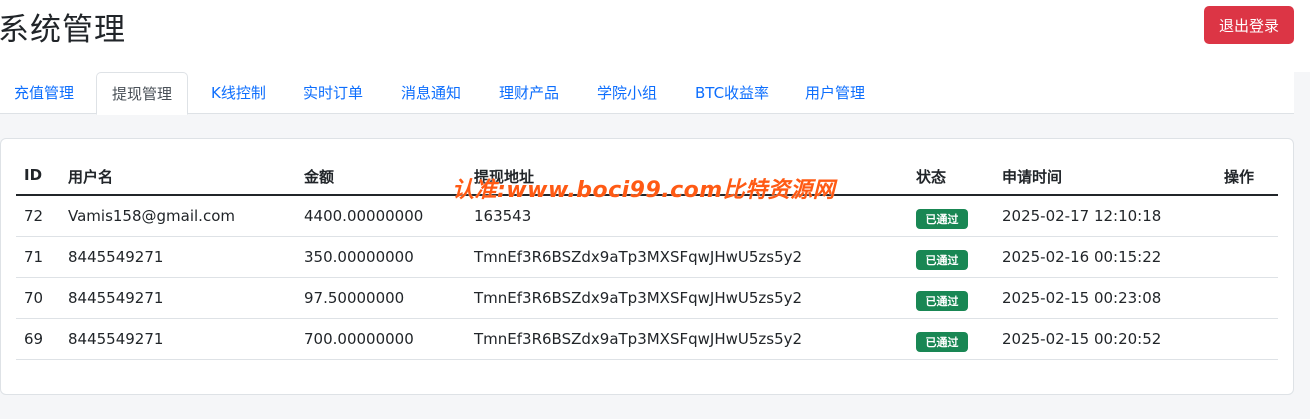  What do you see at coordinates (931, 177) in the screenshot?
I see `col-status: 状态` at bounding box center [931, 177].